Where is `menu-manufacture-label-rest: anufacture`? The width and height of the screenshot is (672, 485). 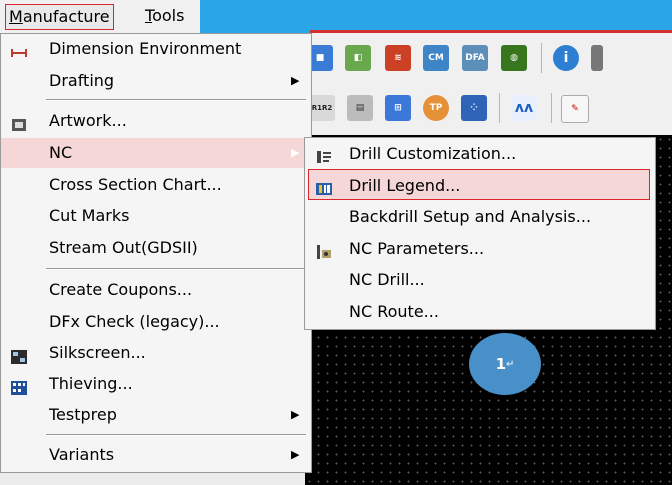 menu-manufacture-label-rest: anufacture is located at coordinates (66, 16).